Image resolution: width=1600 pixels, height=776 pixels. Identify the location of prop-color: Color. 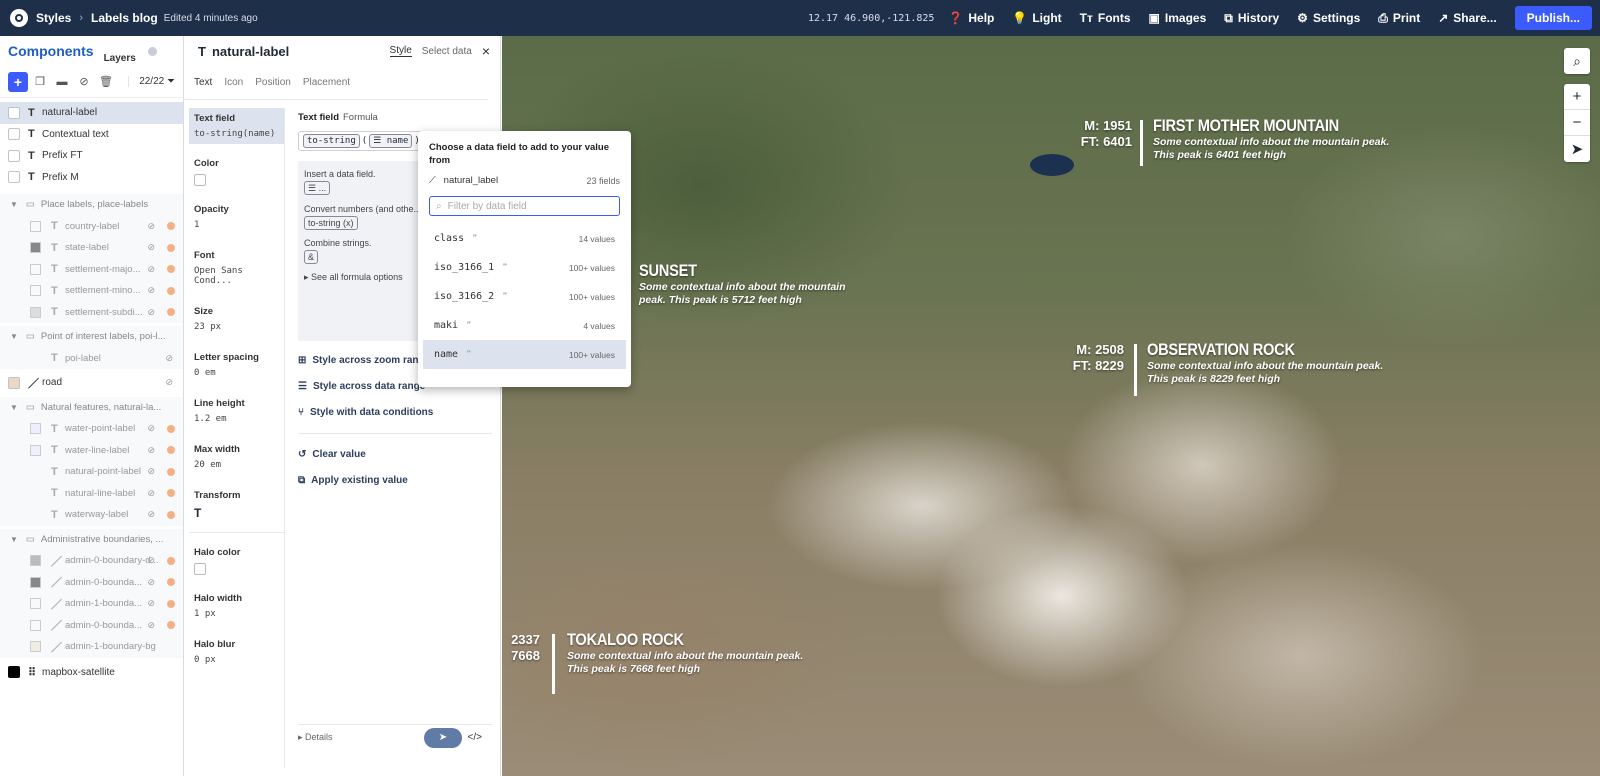
(236, 172).